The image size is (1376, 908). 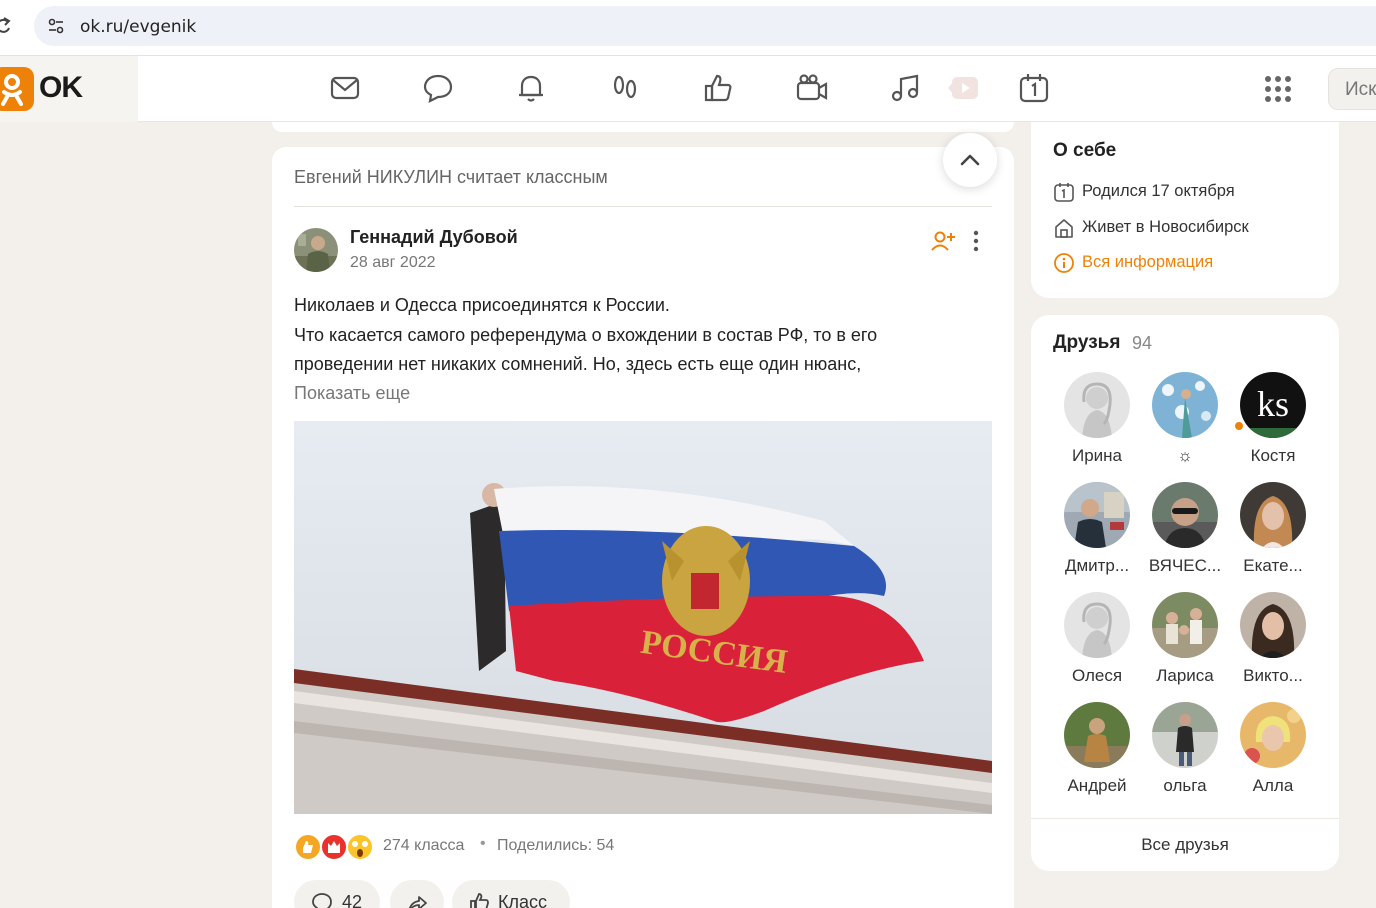 What do you see at coordinates (1185, 676) in the screenshot?
I see `friend-name: Лариса` at bounding box center [1185, 676].